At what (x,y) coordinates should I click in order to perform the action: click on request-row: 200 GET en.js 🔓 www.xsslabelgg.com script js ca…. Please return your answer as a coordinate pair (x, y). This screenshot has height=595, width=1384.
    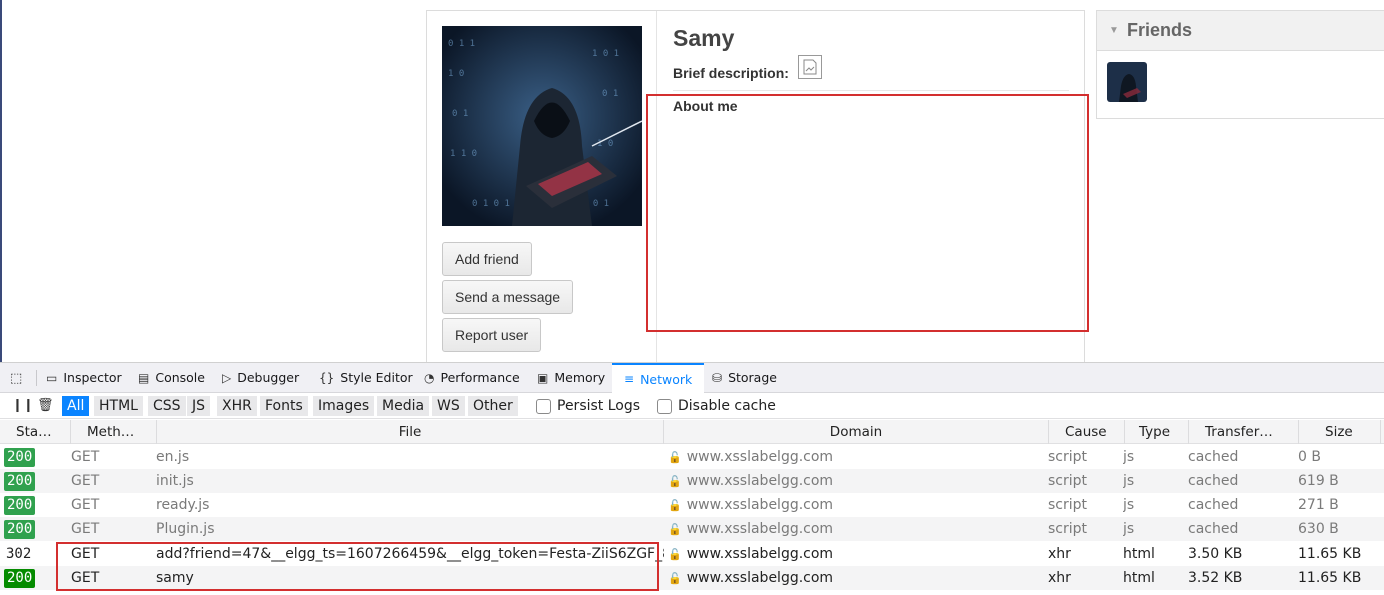
    Looking at the image, I should click on (692, 457).